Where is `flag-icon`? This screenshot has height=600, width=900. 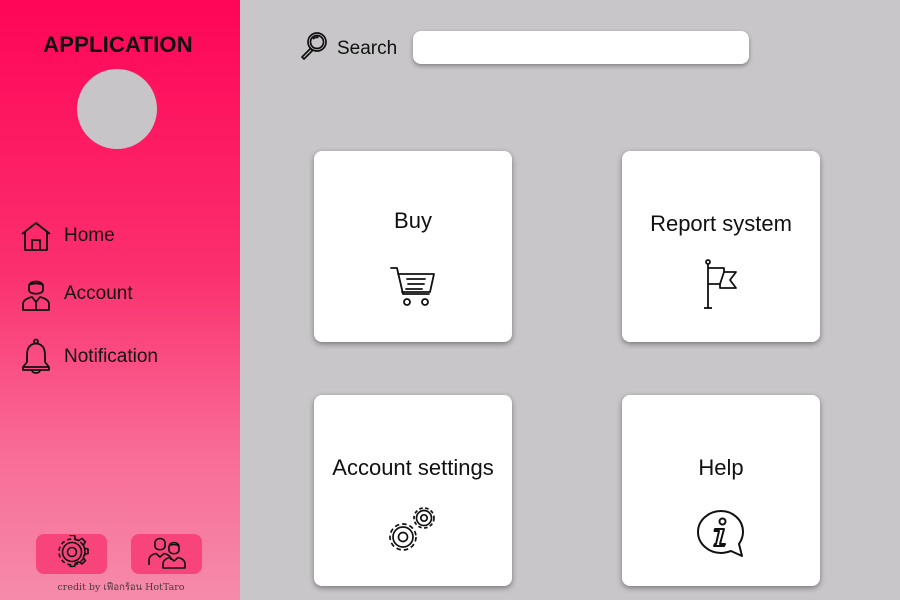
flag-icon is located at coordinates (721, 286).